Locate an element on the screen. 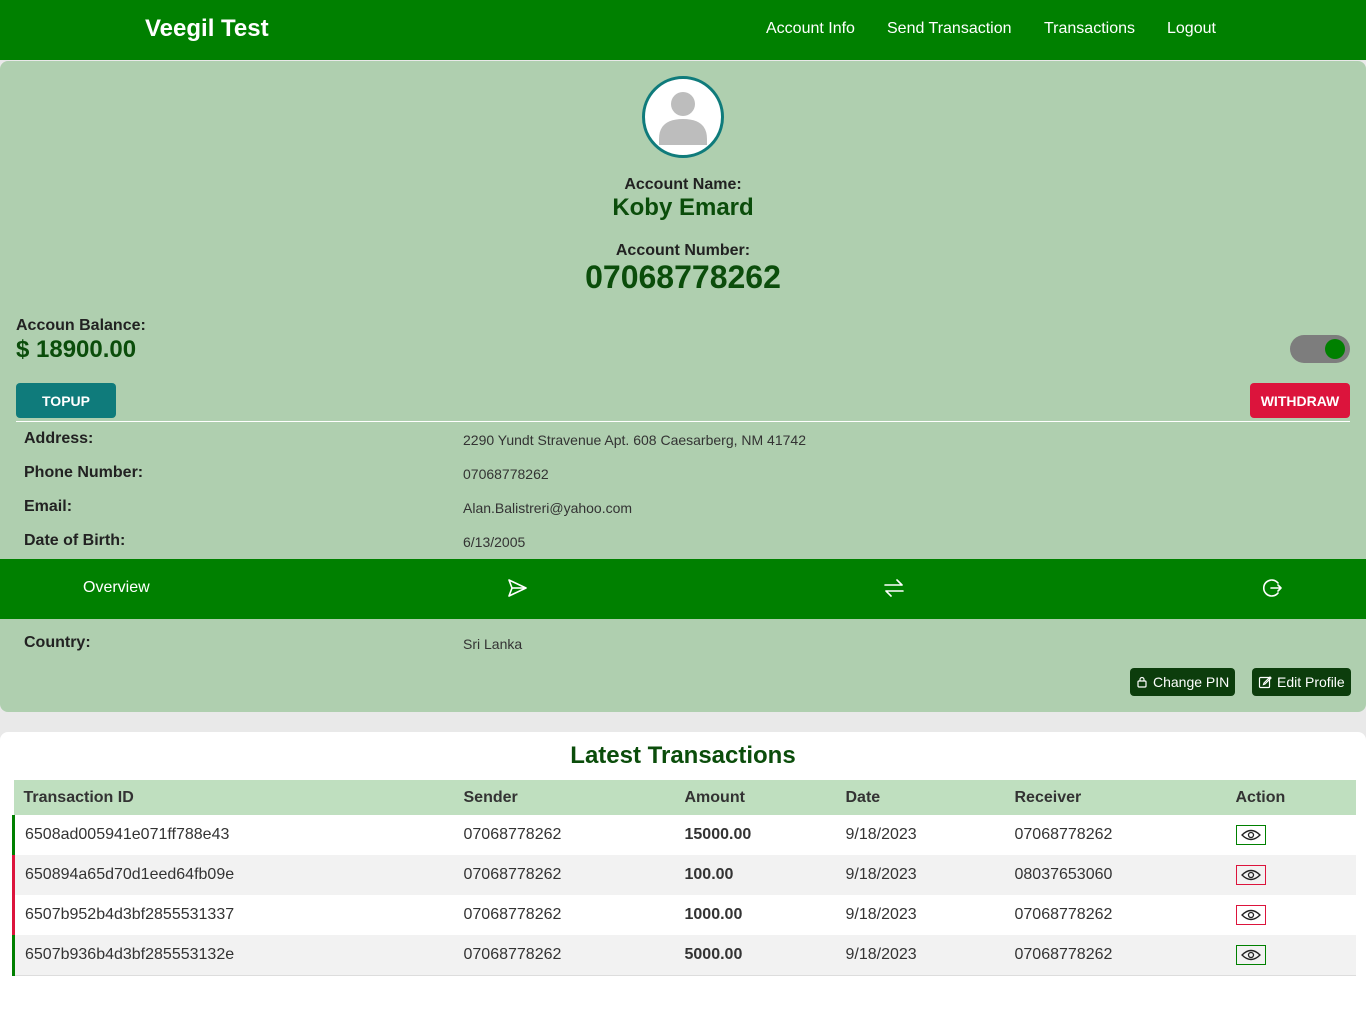 The height and width of the screenshot is (1036, 1366). tx-id: 6507b936b4d3bf285553132e is located at coordinates (233, 955).